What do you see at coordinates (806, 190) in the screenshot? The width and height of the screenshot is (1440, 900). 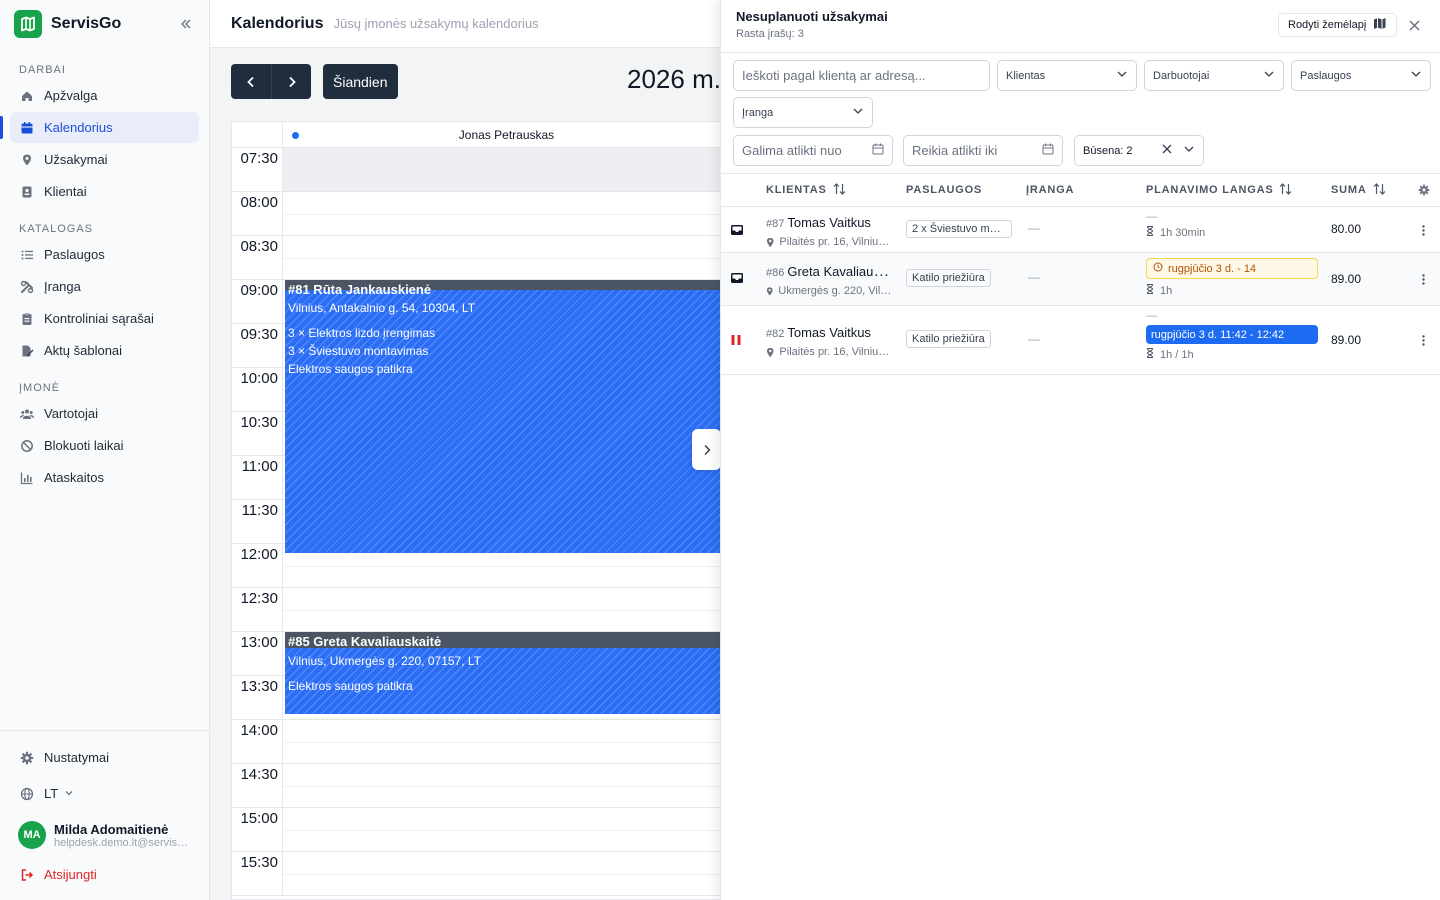 I see `column-client: KLIENTAS` at bounding box center [806, 190].